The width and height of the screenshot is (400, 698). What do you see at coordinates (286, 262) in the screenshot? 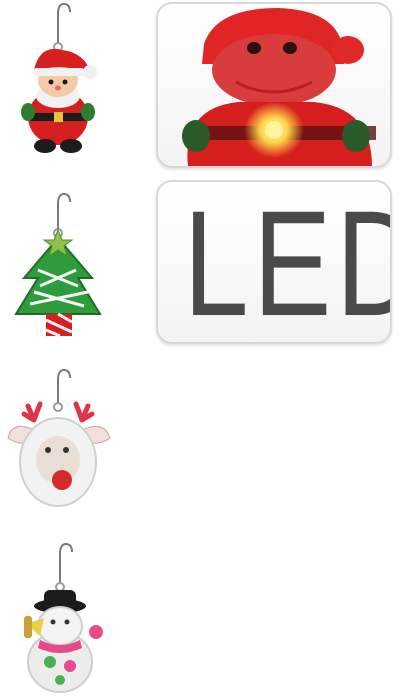
I see `led-label: LED` at bounding box center [286, 262].